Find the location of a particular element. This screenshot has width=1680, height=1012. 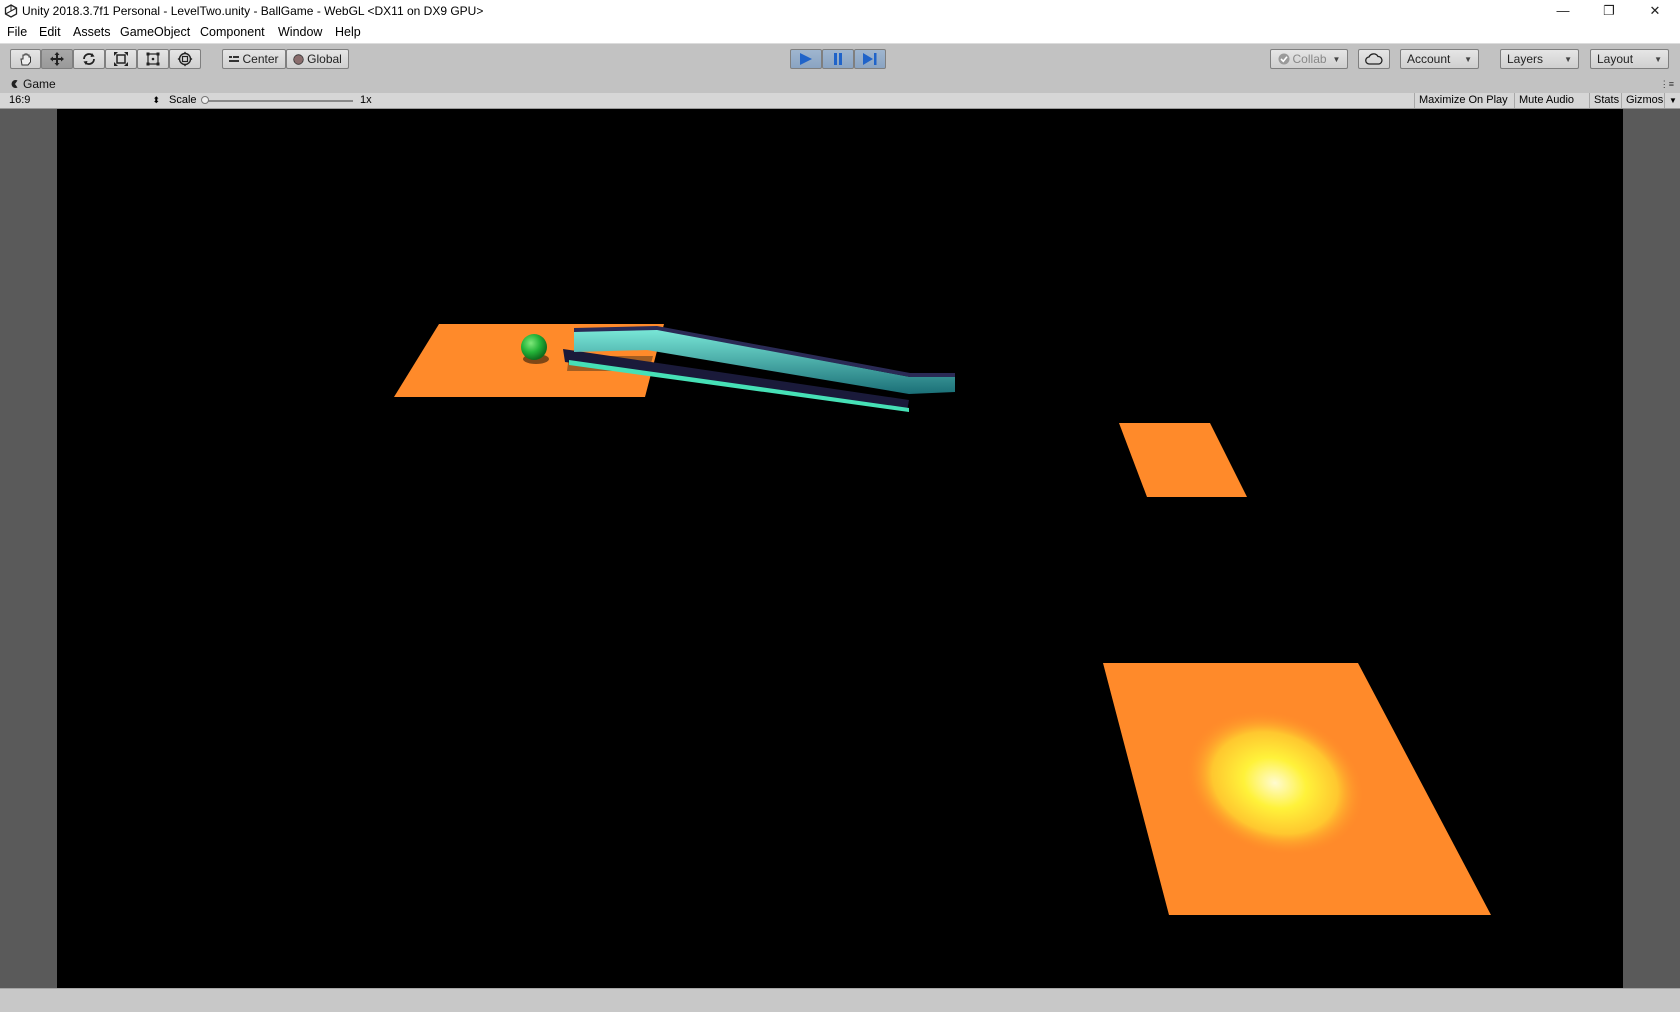

step-icon is located at coordinates (870, 59).